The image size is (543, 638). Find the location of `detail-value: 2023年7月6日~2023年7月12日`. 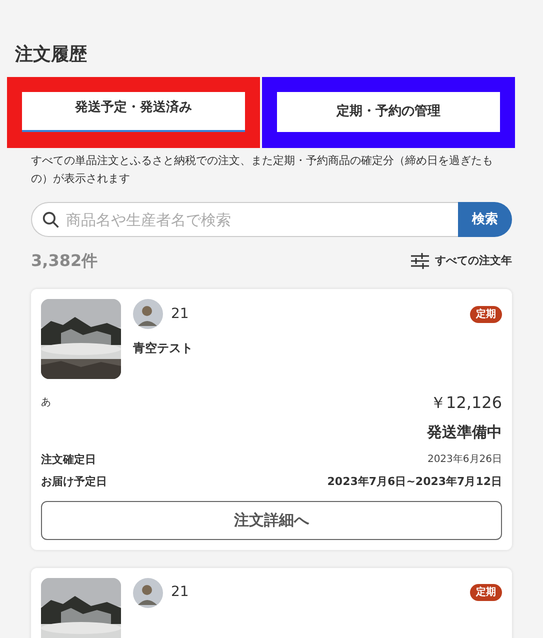

detail-value: 2023年7月6日~2023年7月12日 is located at coordinates (414, 482).